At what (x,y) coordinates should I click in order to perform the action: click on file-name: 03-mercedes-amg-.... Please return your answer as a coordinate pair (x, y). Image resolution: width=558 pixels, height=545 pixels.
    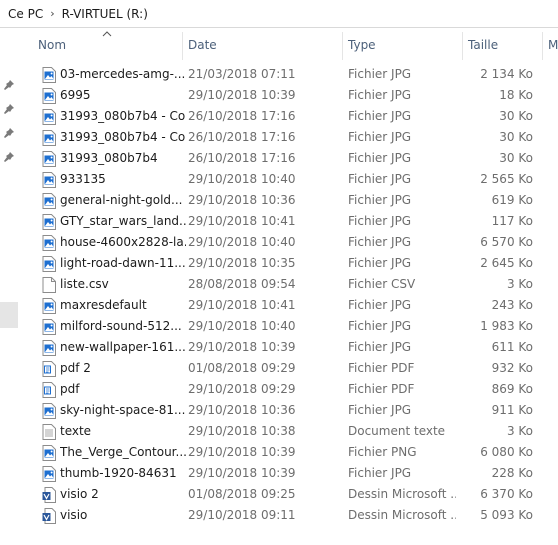
    Looking at the image, I should click on (123, 74).